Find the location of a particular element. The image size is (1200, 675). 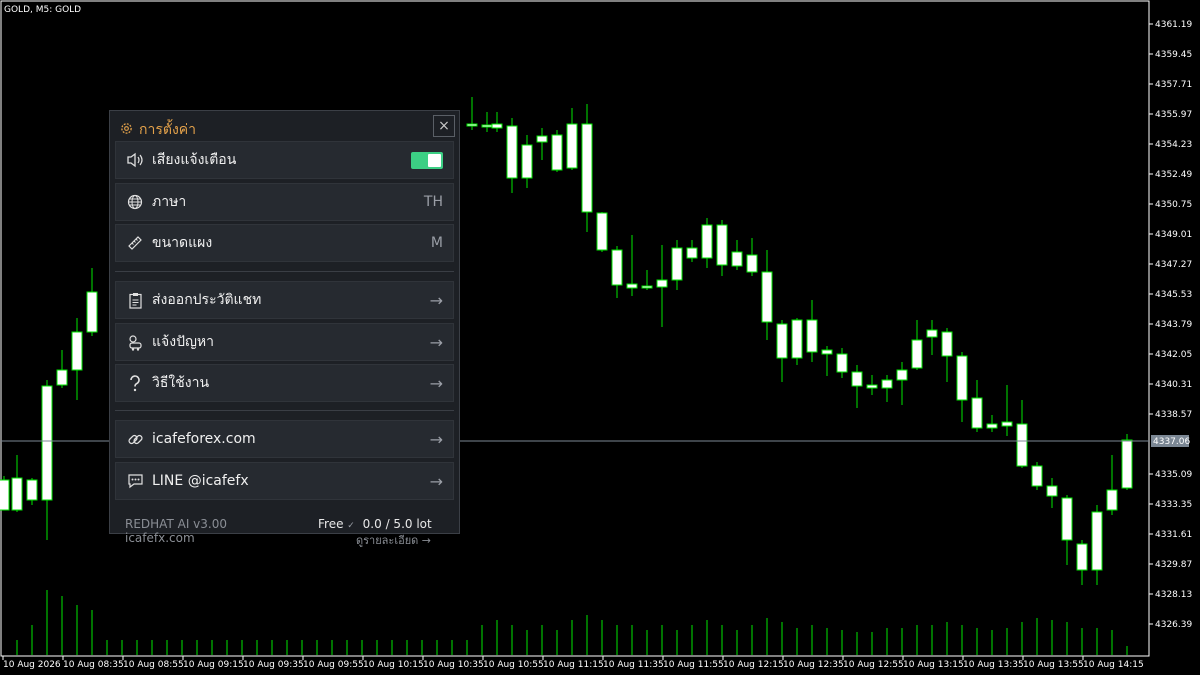

panel-size-label: ขนาดแผง is located at coordinates (182, 243).